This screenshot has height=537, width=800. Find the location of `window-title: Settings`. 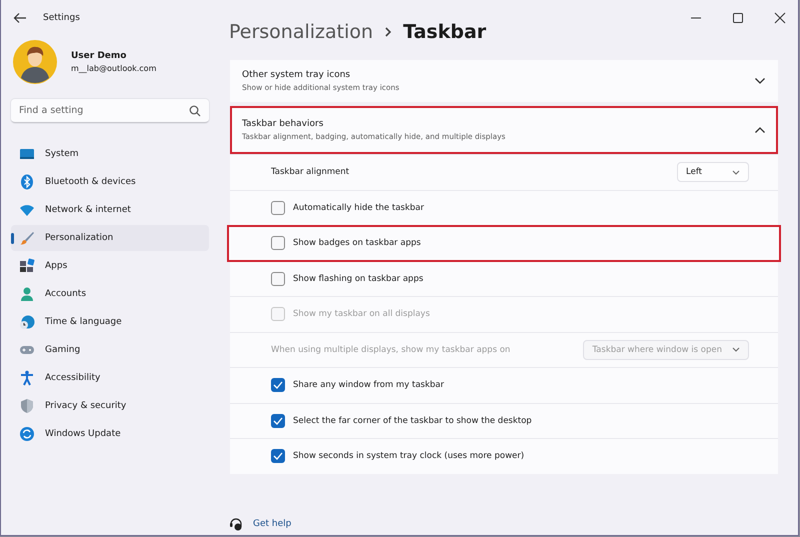

window-title: Settings is located at coordinates (61, 18).